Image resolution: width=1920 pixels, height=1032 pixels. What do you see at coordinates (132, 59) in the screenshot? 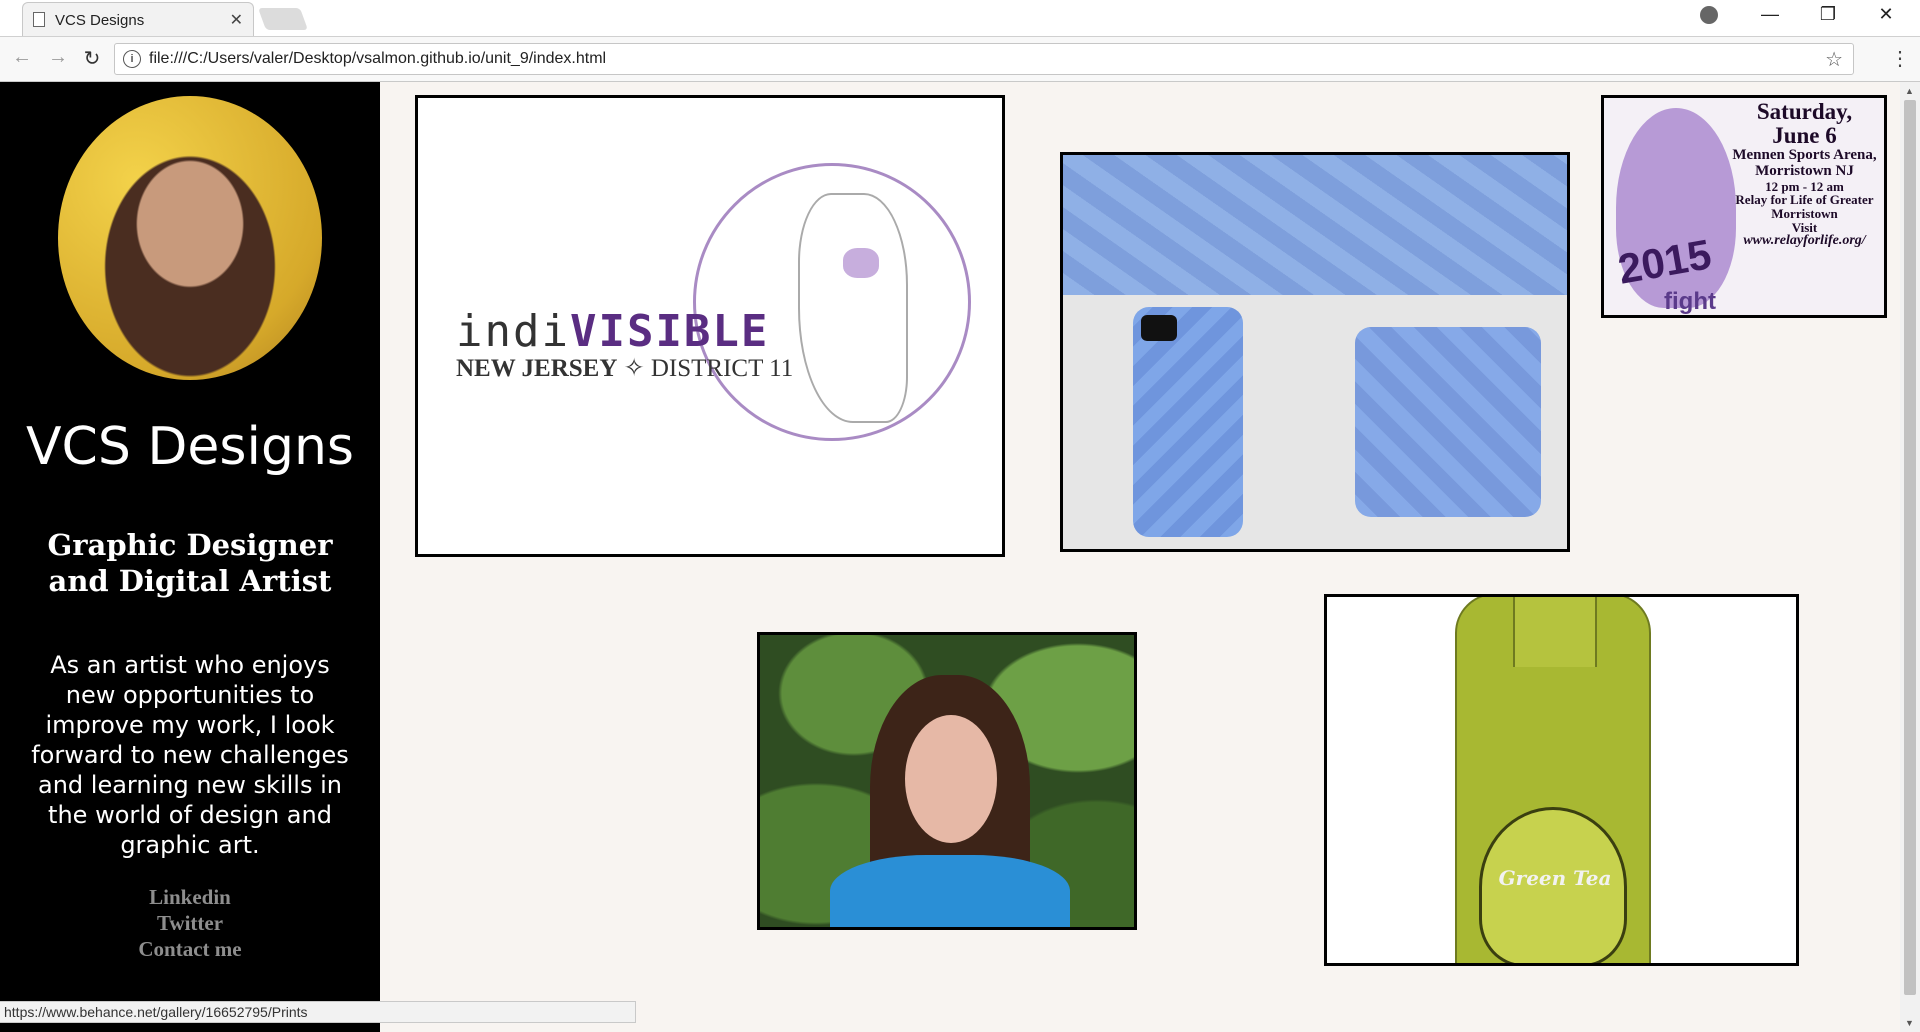
I see `info-icon: i` at bounding box center [132, 59].